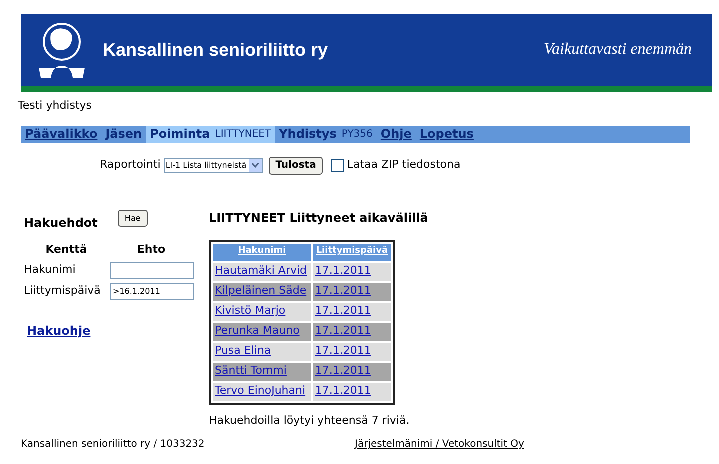 The height and width of the screenshot is (464, 719). Describe the element at coordinates (152, 291) in the screenshot. I see `input-field: >16.1.2011` at that location.